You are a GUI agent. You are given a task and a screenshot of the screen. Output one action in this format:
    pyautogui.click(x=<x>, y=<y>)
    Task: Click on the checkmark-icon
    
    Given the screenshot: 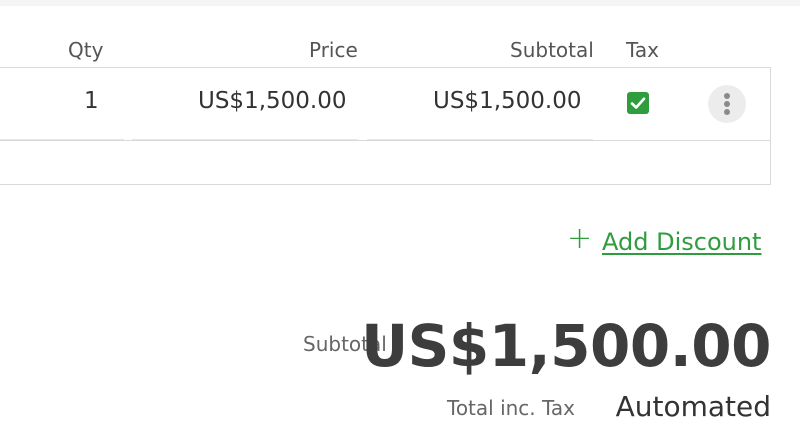 What is the action you would take?
    pyautogui.click(x=638, y=103)
    